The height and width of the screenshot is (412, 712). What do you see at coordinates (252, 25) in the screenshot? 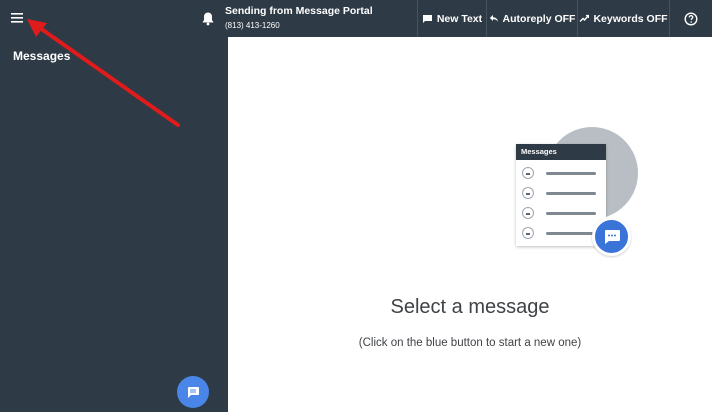
I see `sender-phone: (813) 413-1260` at bounding box center [252, 25].